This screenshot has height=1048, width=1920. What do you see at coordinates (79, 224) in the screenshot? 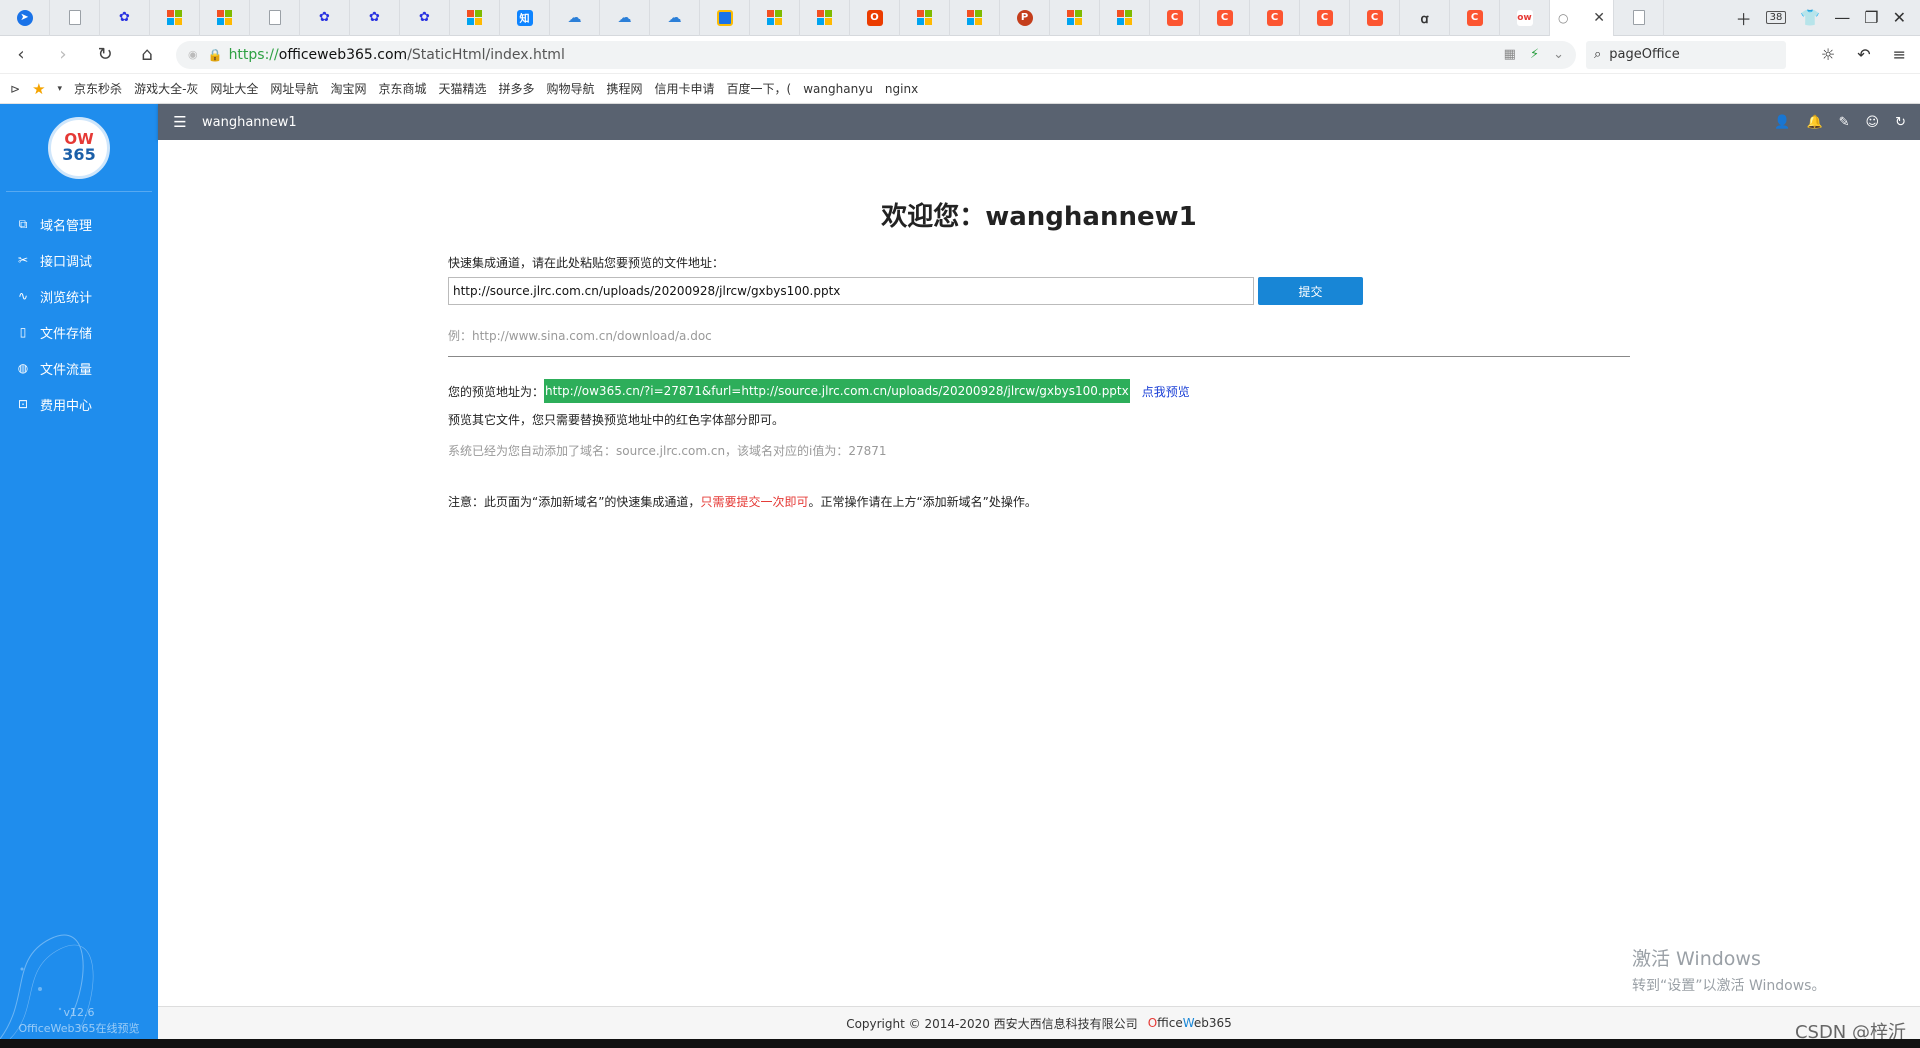
I see `sidebar-item-domain: ⧉ 域名管理` at bounding box center [79, 224].